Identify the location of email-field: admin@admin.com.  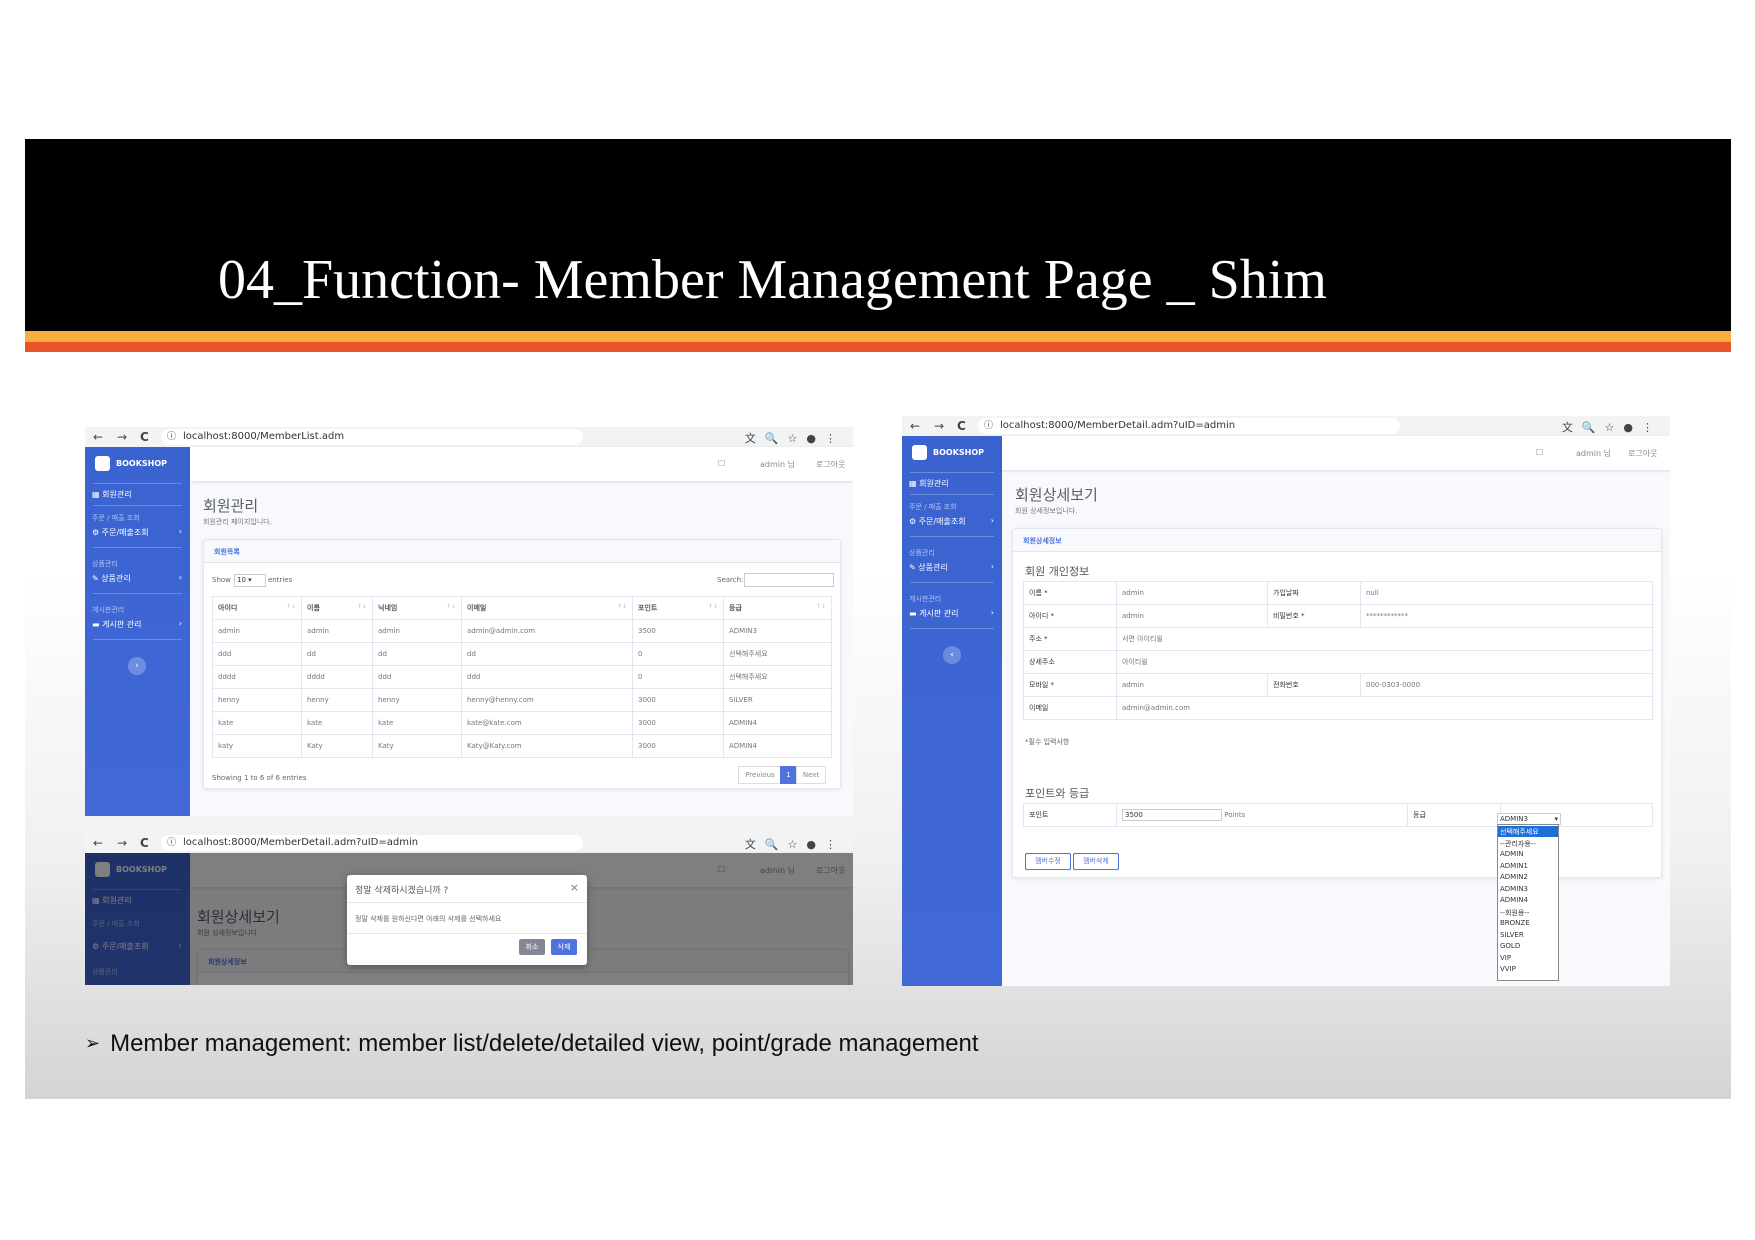
(1384, 708).